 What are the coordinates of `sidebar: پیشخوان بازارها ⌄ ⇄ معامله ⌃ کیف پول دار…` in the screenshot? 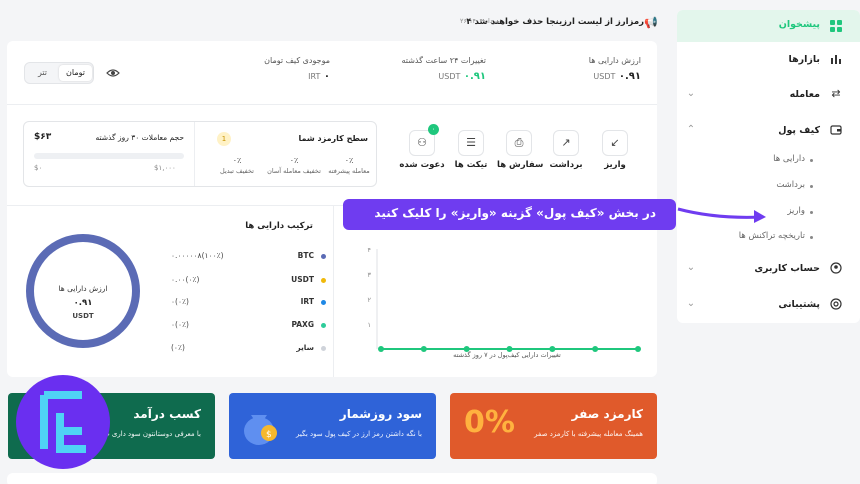 It's located at (768, 166).